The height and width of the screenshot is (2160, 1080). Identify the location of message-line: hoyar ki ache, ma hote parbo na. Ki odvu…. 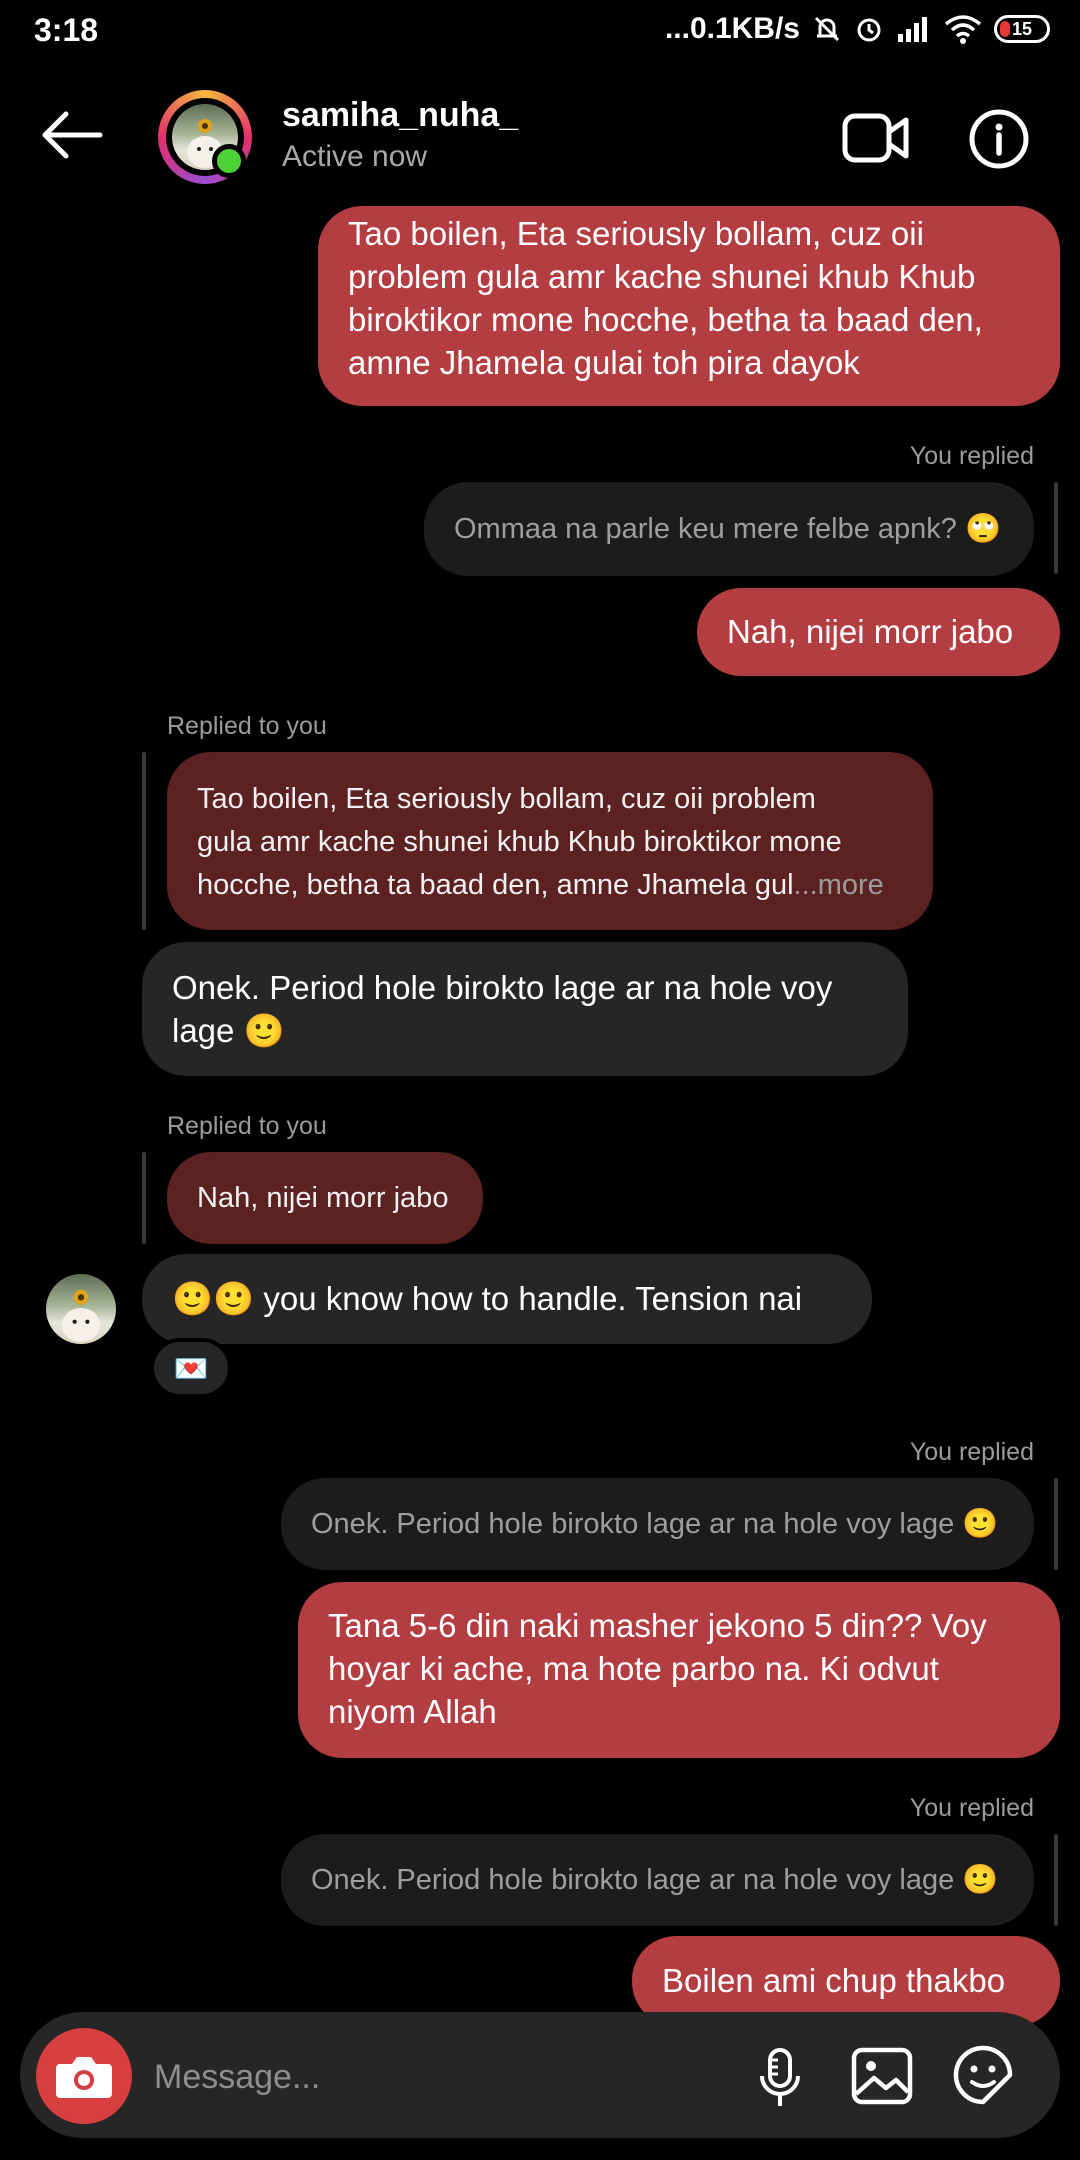
(633, 1668).